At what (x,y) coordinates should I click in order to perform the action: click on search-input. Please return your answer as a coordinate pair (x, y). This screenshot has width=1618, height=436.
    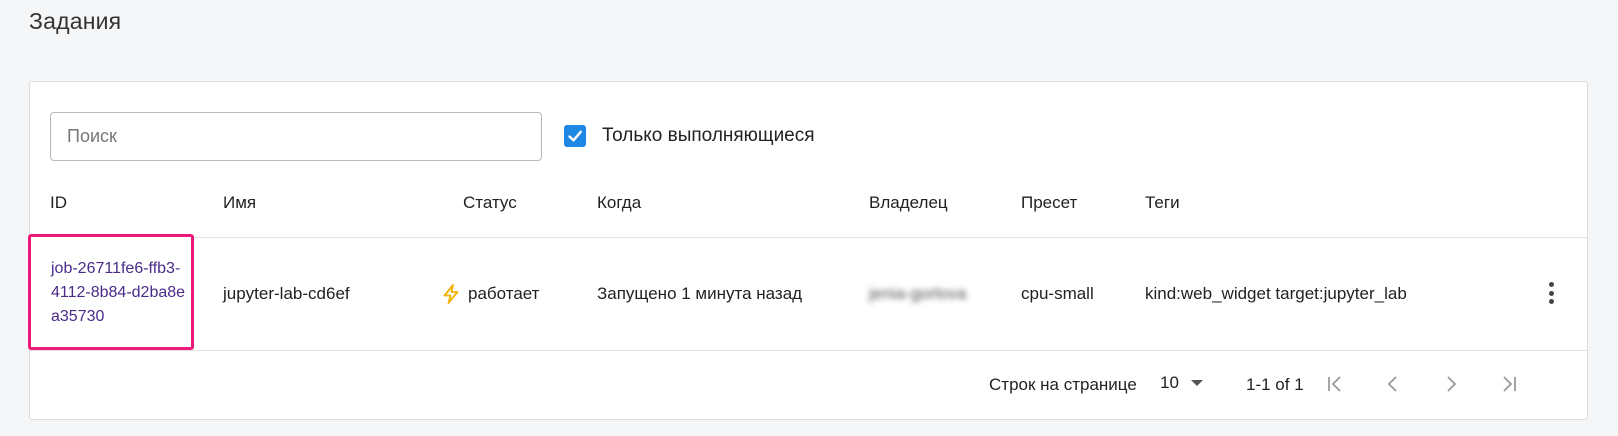
    Looking at the image, I should click on (296, 136).